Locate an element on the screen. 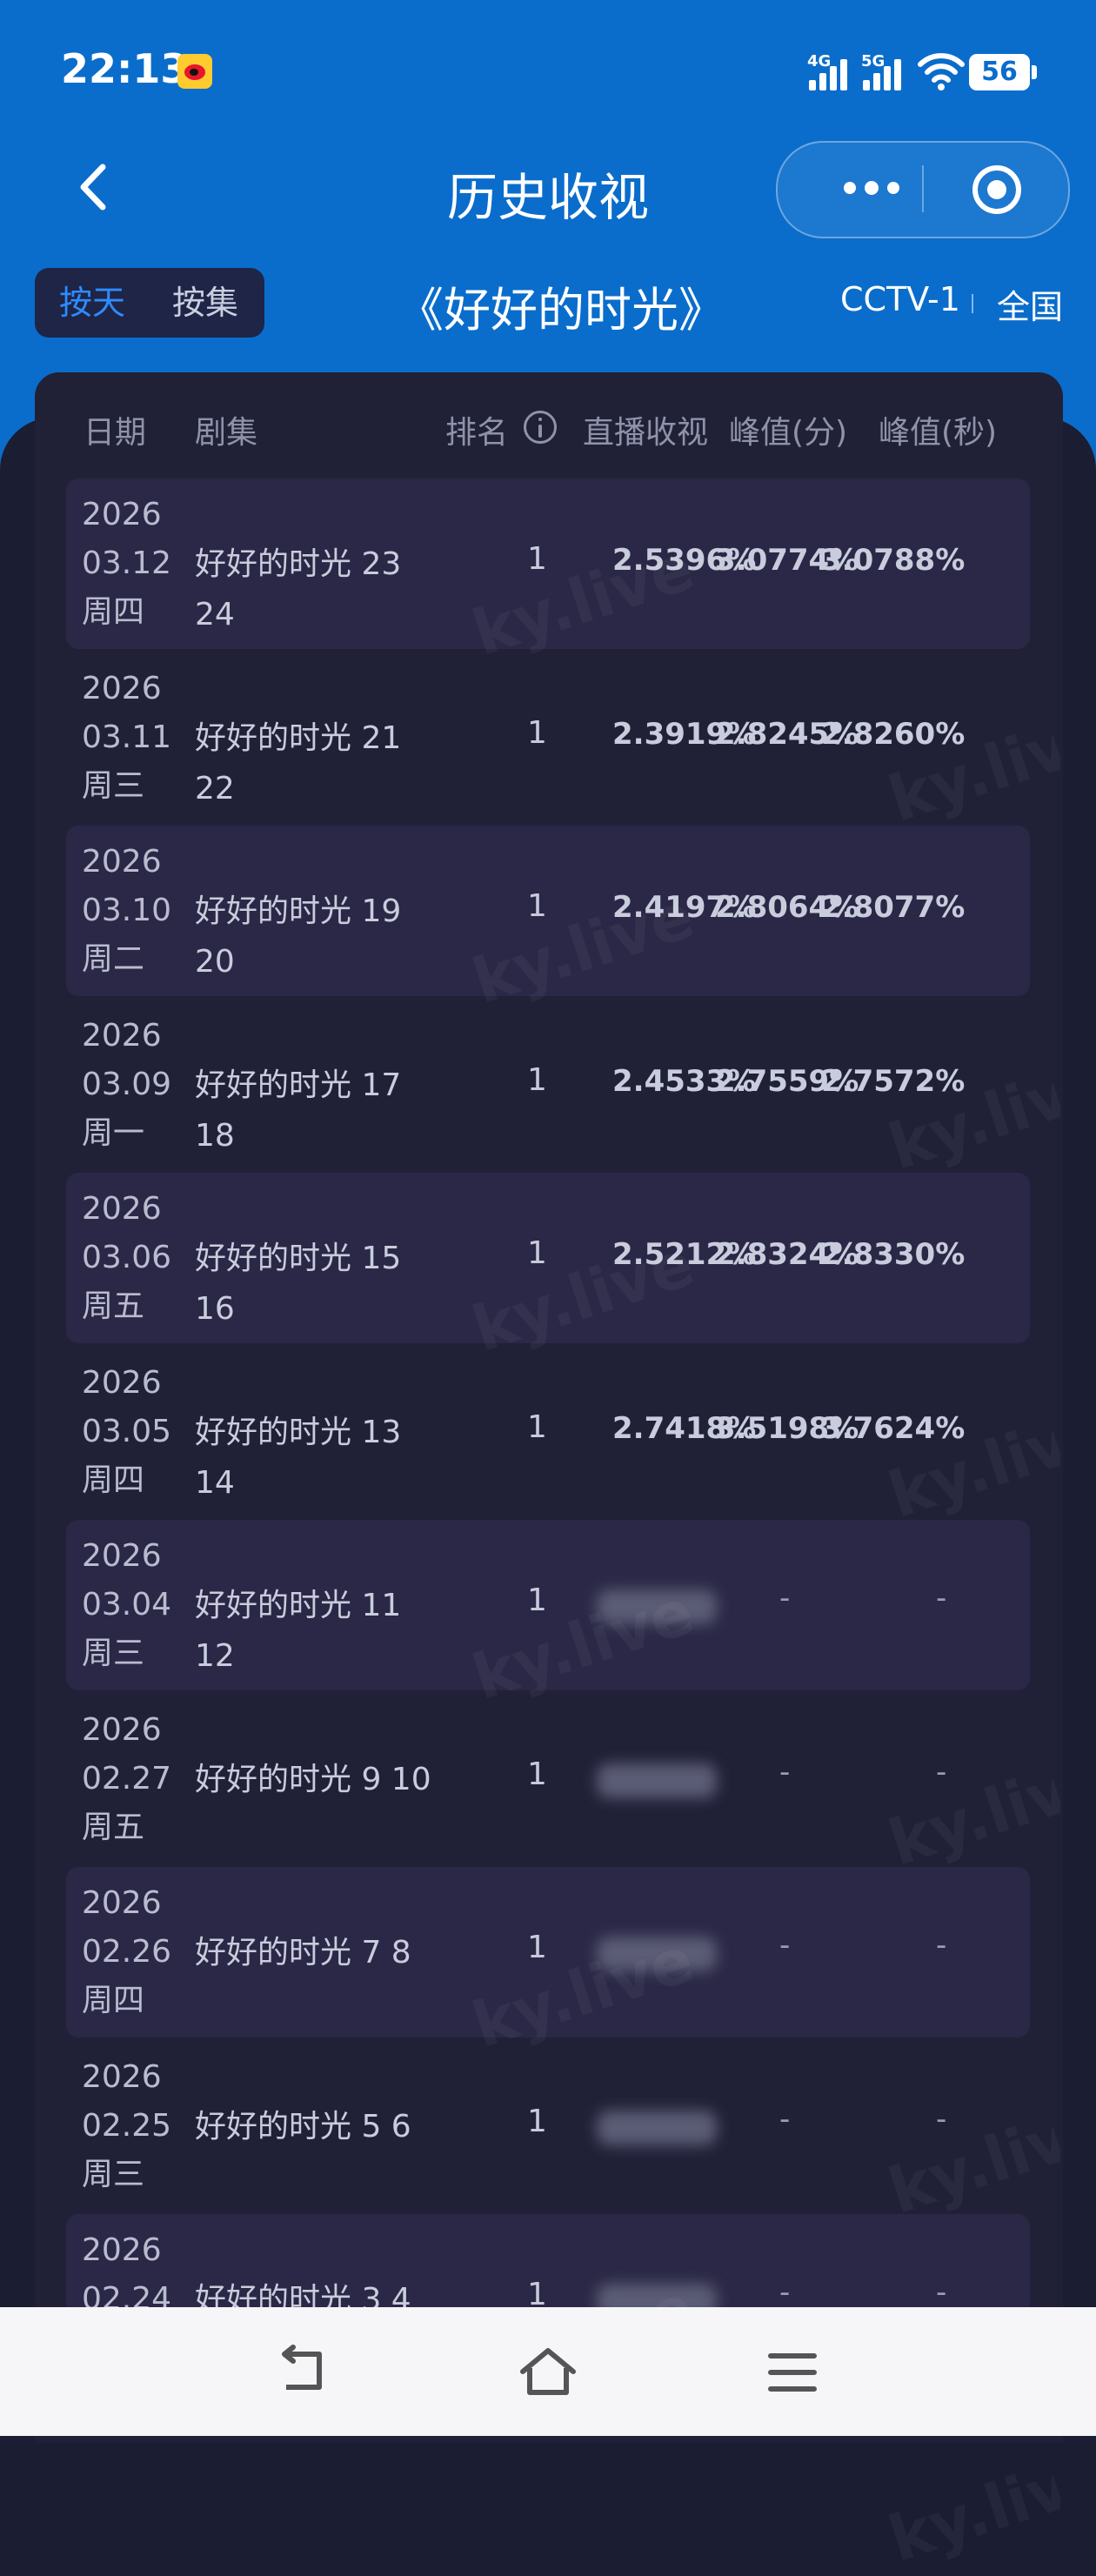  row-weekday: 周四 is located at coordinates (114, 2001).